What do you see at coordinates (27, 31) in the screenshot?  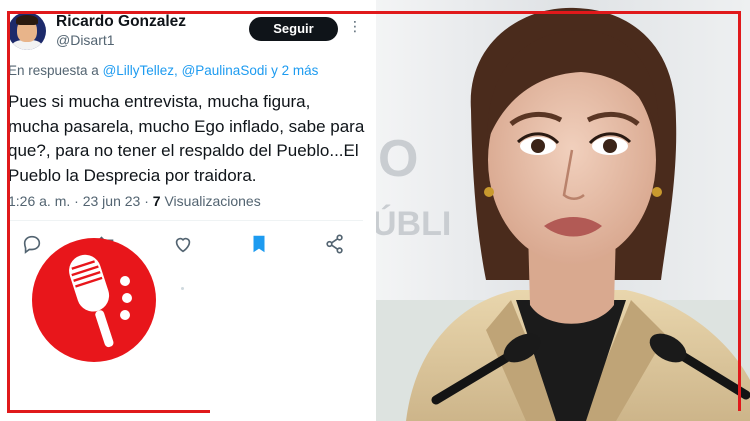 I see `avatar` at bounding box center [27, 31].